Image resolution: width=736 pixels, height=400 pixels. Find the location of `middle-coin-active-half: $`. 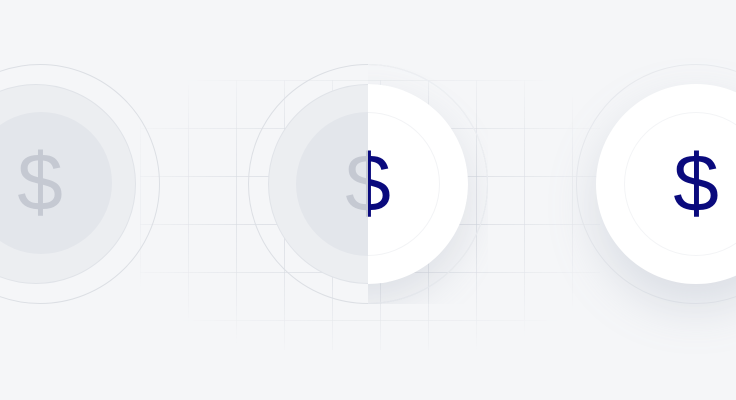

middle-coin-active-half: $ is located at coordinates (428, 184).